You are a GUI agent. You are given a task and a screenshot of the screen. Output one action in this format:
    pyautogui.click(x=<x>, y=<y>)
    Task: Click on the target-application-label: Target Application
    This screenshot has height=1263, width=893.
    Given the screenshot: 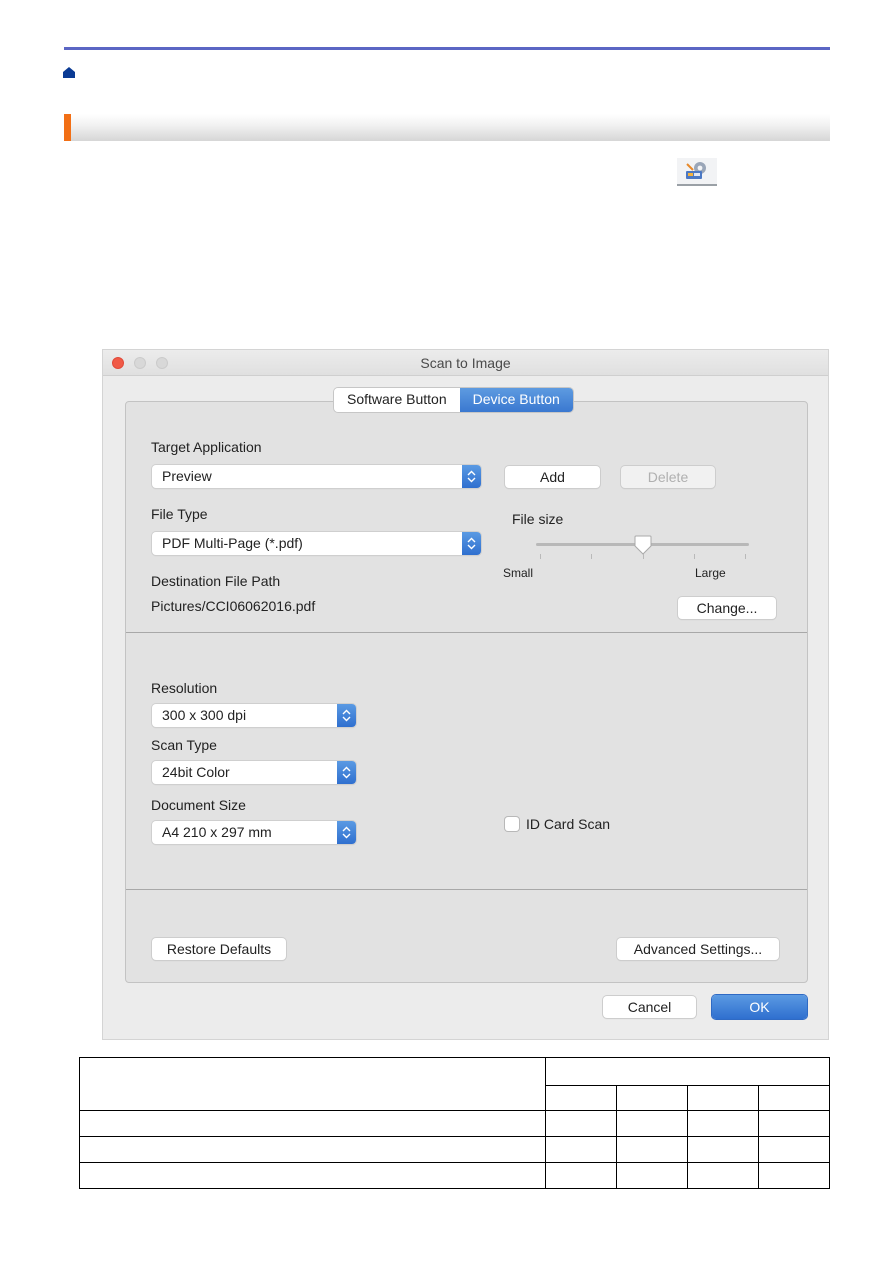 What is the action you would take?
    pyautogui.click(x=206, y=447)
    